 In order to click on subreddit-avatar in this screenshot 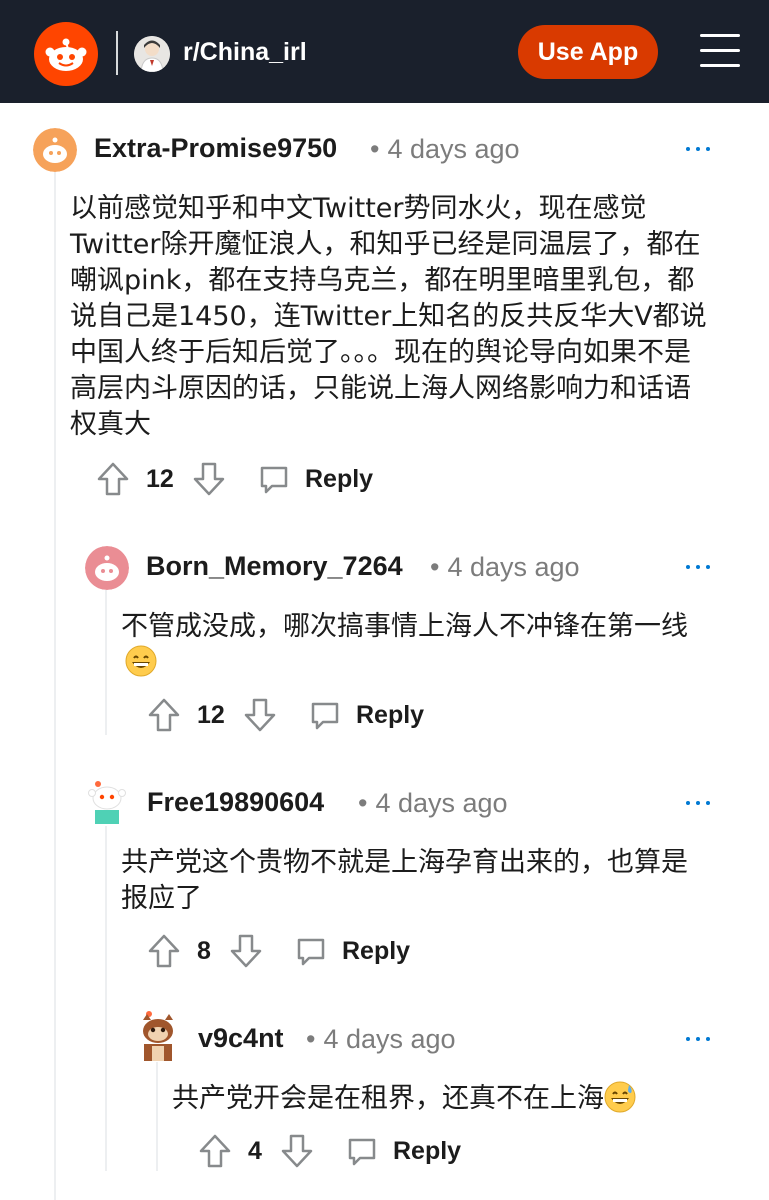, I will do `click(152, 54)`.